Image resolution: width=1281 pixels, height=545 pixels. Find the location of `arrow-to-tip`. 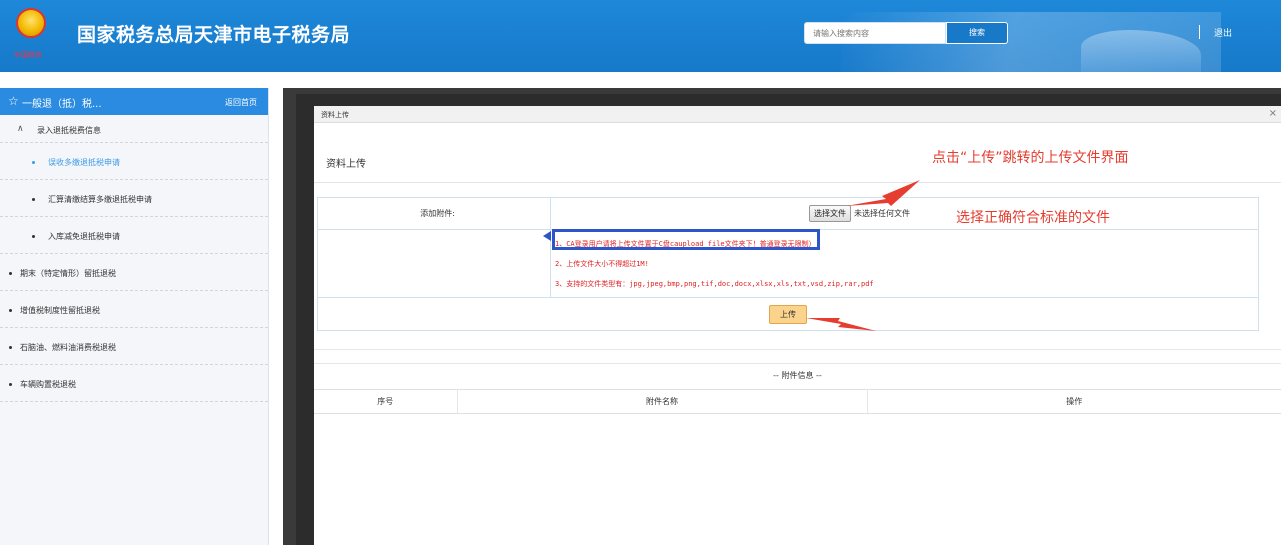

arrow-to-tip is located at coordinates (547, 236).